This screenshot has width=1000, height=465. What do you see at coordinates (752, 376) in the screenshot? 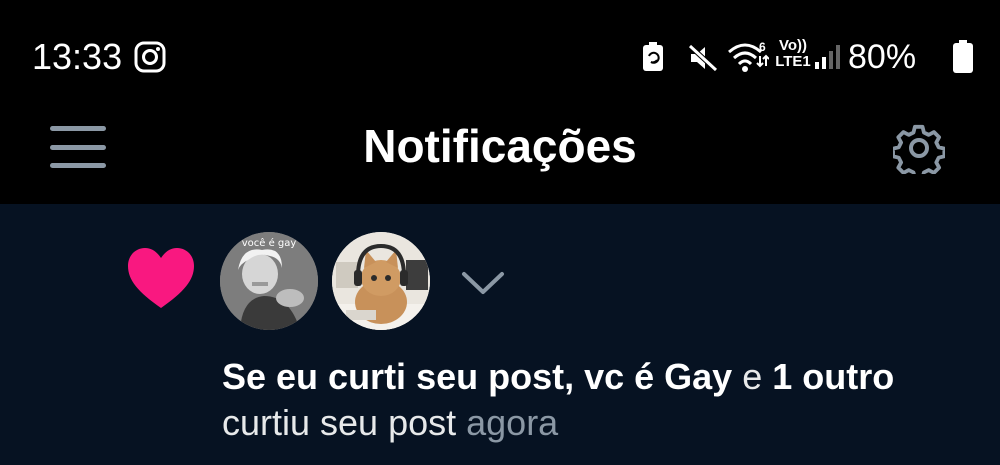
I see `connector-text: e` at bounding box center [752, 376].